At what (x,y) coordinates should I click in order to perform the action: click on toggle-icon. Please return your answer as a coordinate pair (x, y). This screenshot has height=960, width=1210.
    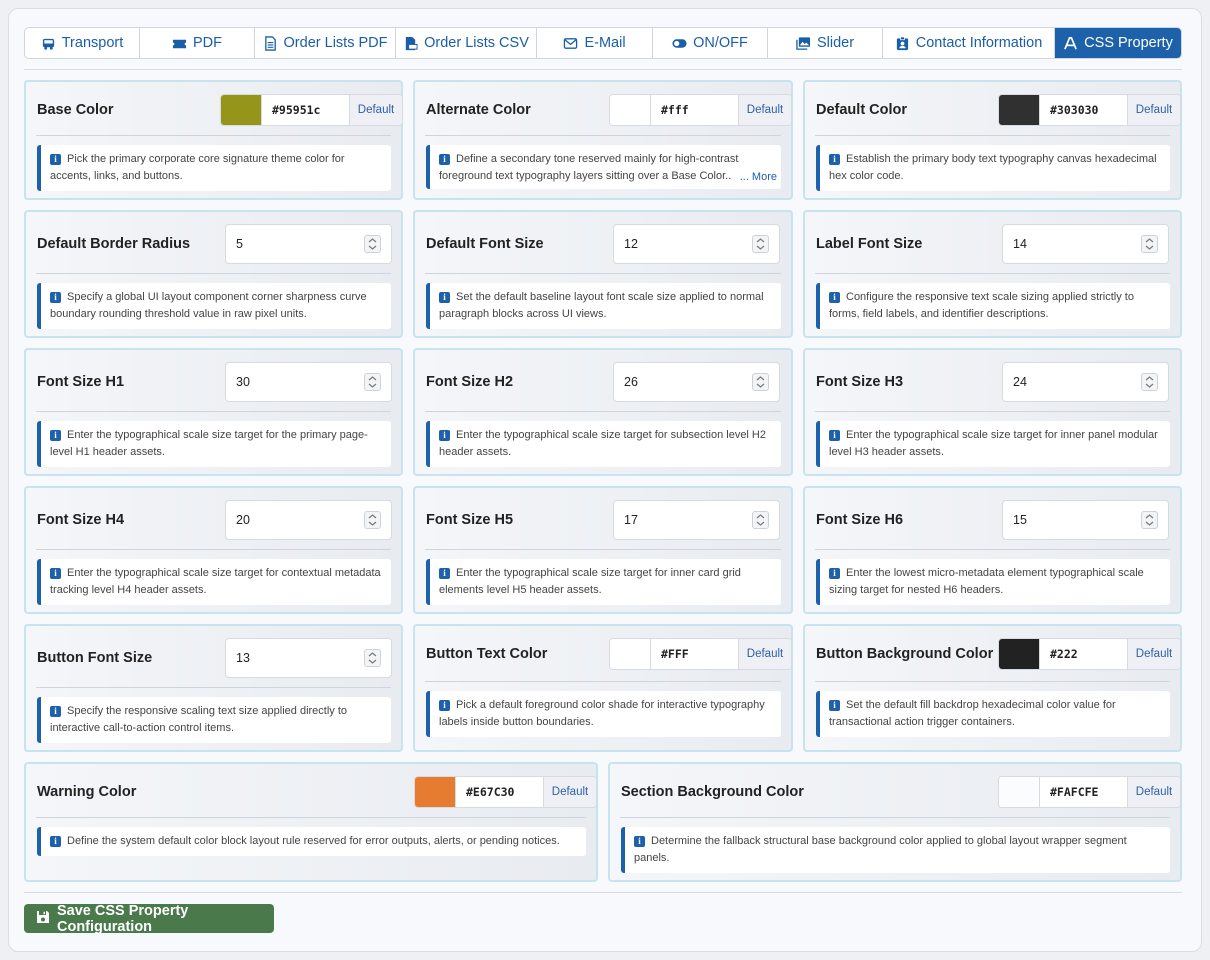
    Looking at the image, I should click on (679, 43).